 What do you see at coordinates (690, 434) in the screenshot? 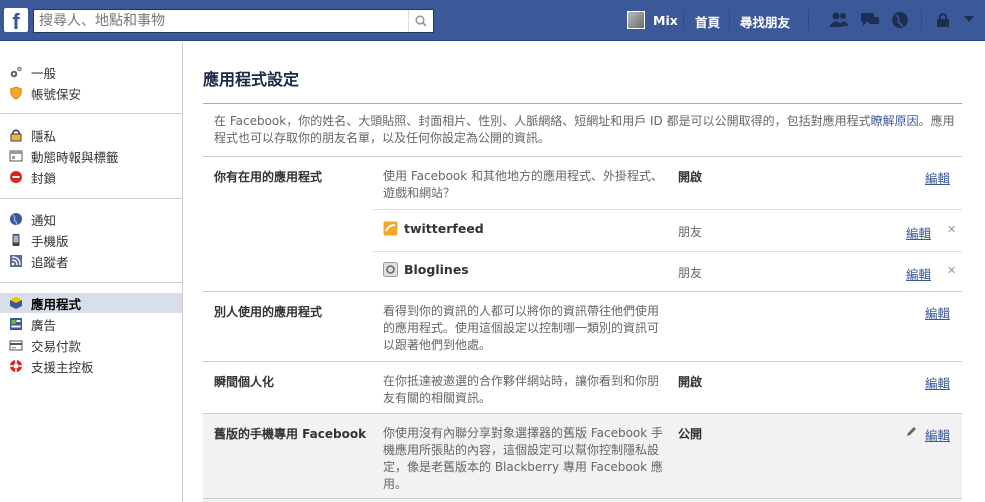
I see `old-mobile-status: 公開` at bounding box center [690, 434].